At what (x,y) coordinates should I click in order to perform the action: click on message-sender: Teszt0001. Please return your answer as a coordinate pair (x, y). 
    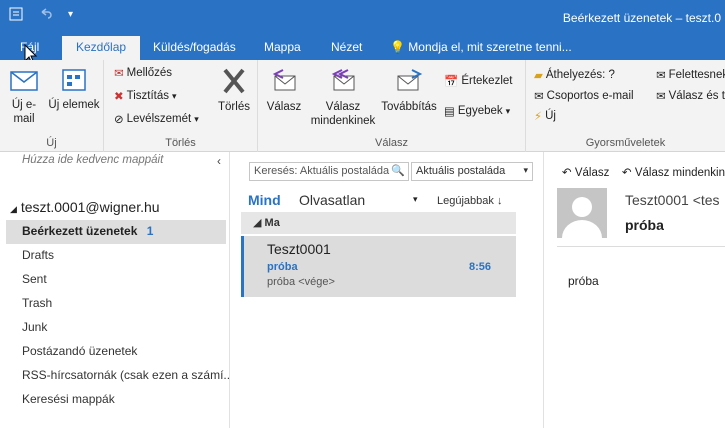
    Looking at the image, I should click on (299, 249).